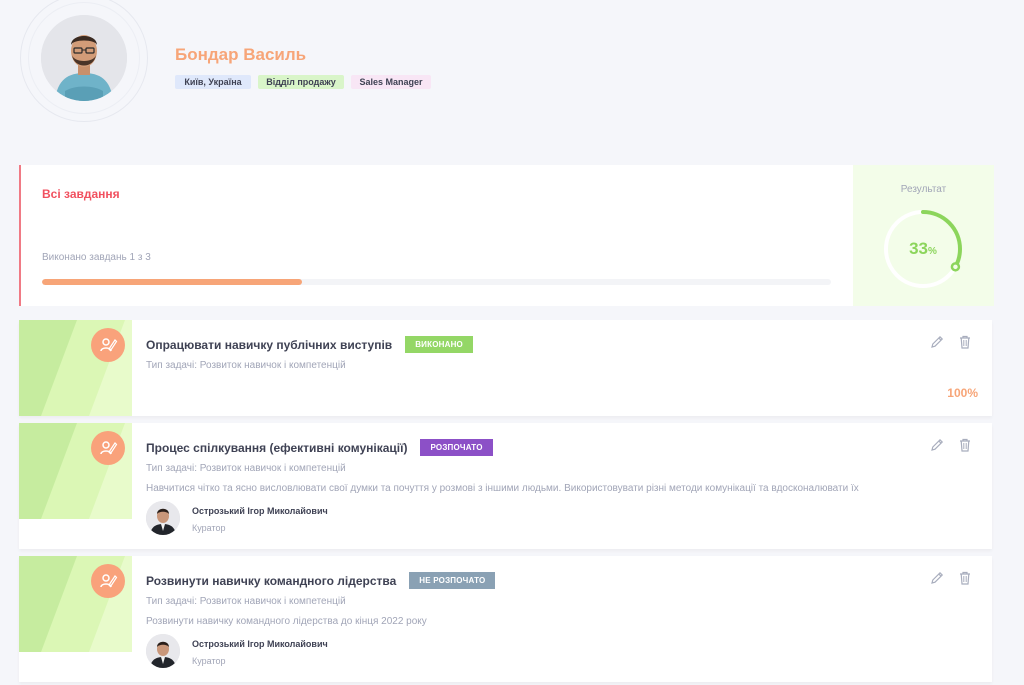 The width and height of the screenshot is (1024, 685). I want to click on task-title: Розвинути навичку командного лідерства, so click(271, 581).